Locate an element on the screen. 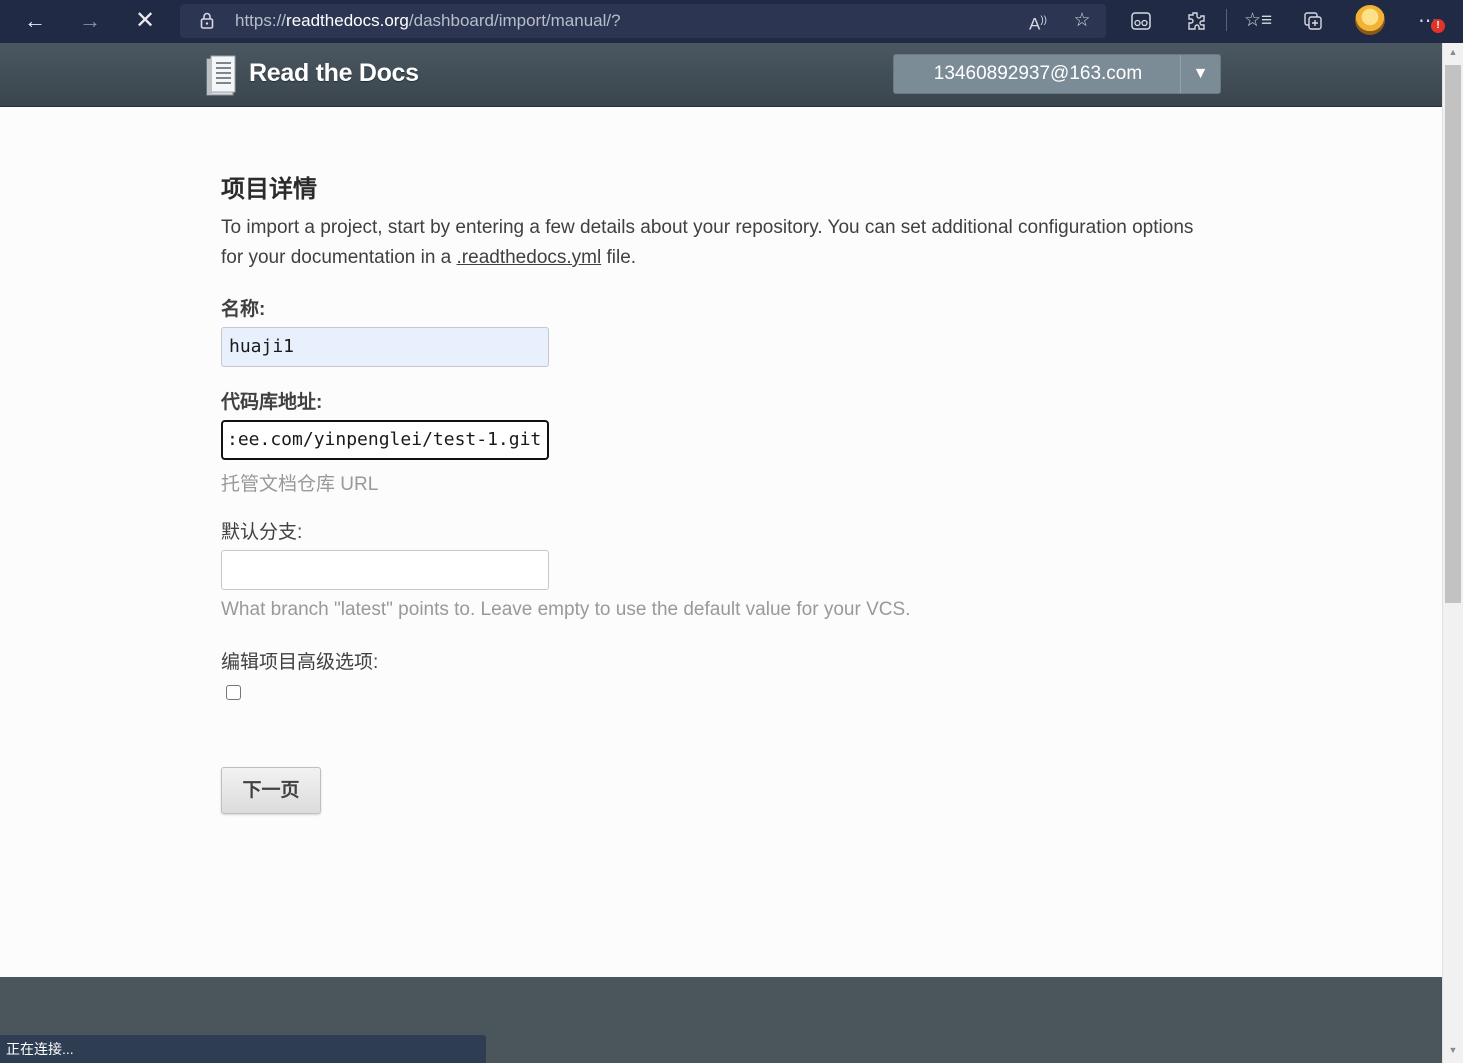 The width and height of the screenshot is (1463, 1063). user-email-button: 13460892937@163.com is located at coordinates (1038, 74).